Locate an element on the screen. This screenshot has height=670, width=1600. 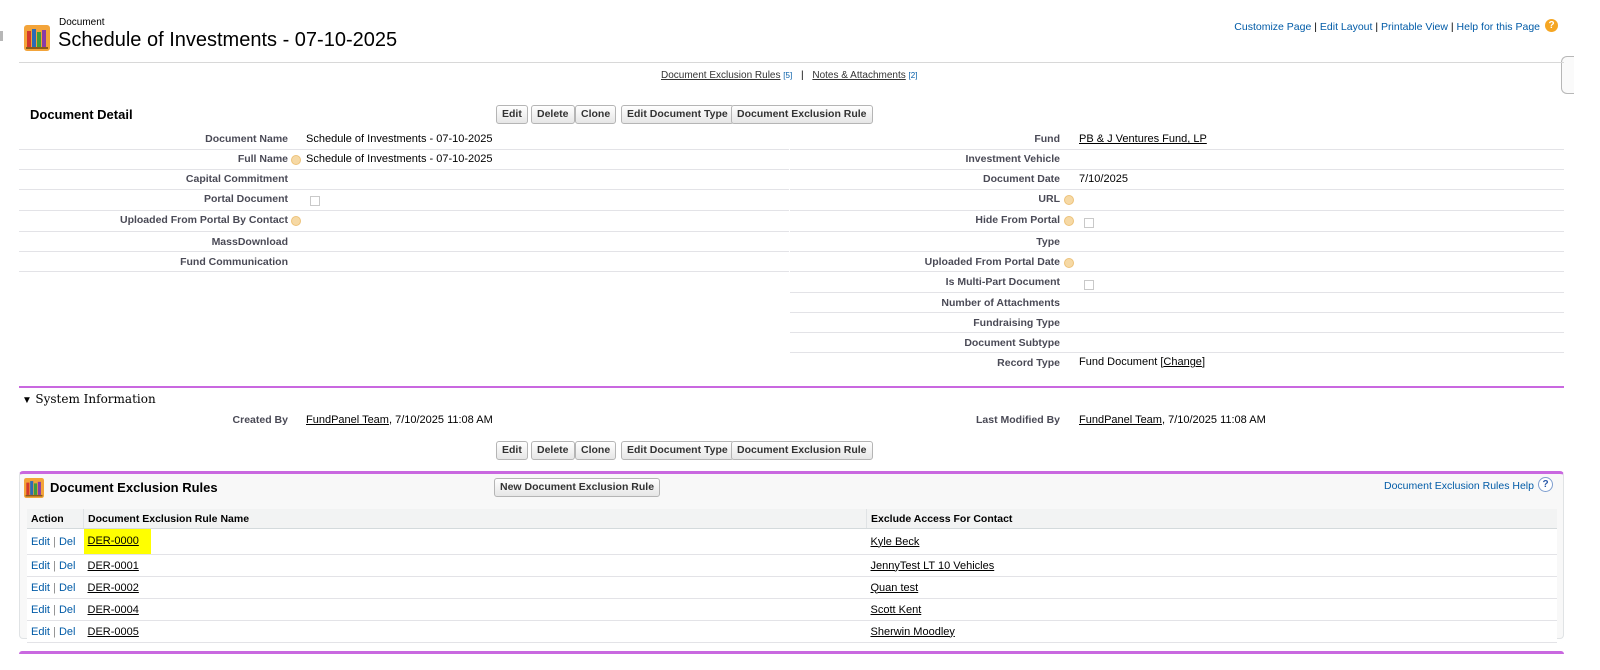
field-label-capital-commitment: Capital Commitment is located at coordinates (236, 179).